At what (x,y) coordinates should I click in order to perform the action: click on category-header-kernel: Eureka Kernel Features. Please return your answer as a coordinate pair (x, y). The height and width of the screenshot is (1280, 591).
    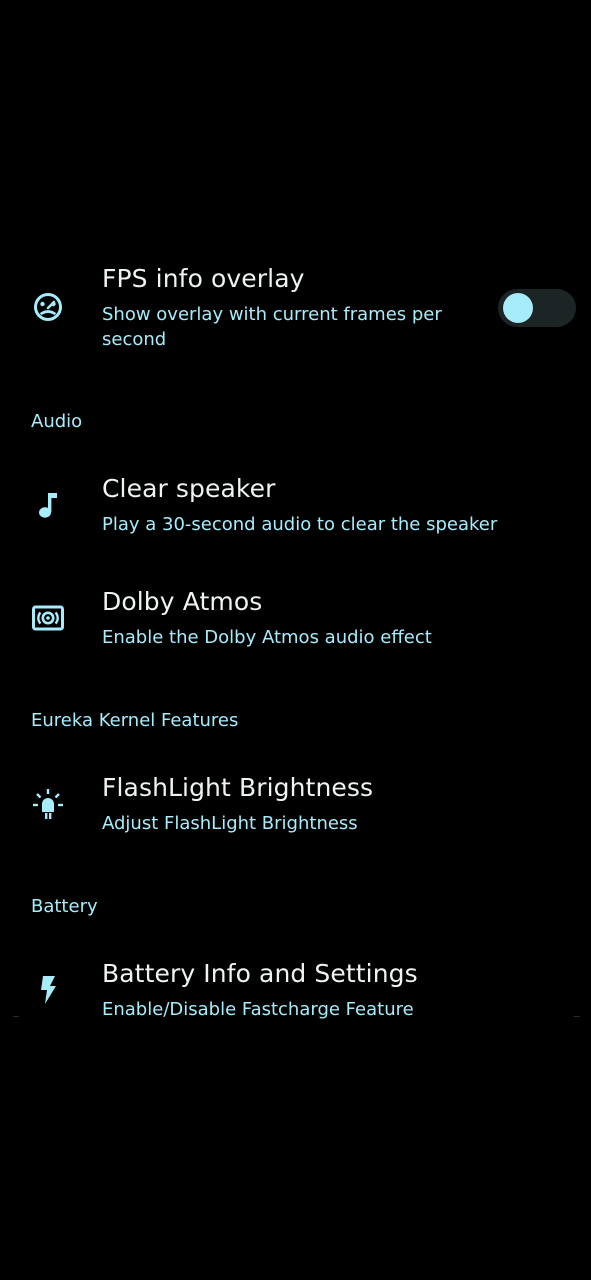
    Looking at the image, I should click on (135, 720).